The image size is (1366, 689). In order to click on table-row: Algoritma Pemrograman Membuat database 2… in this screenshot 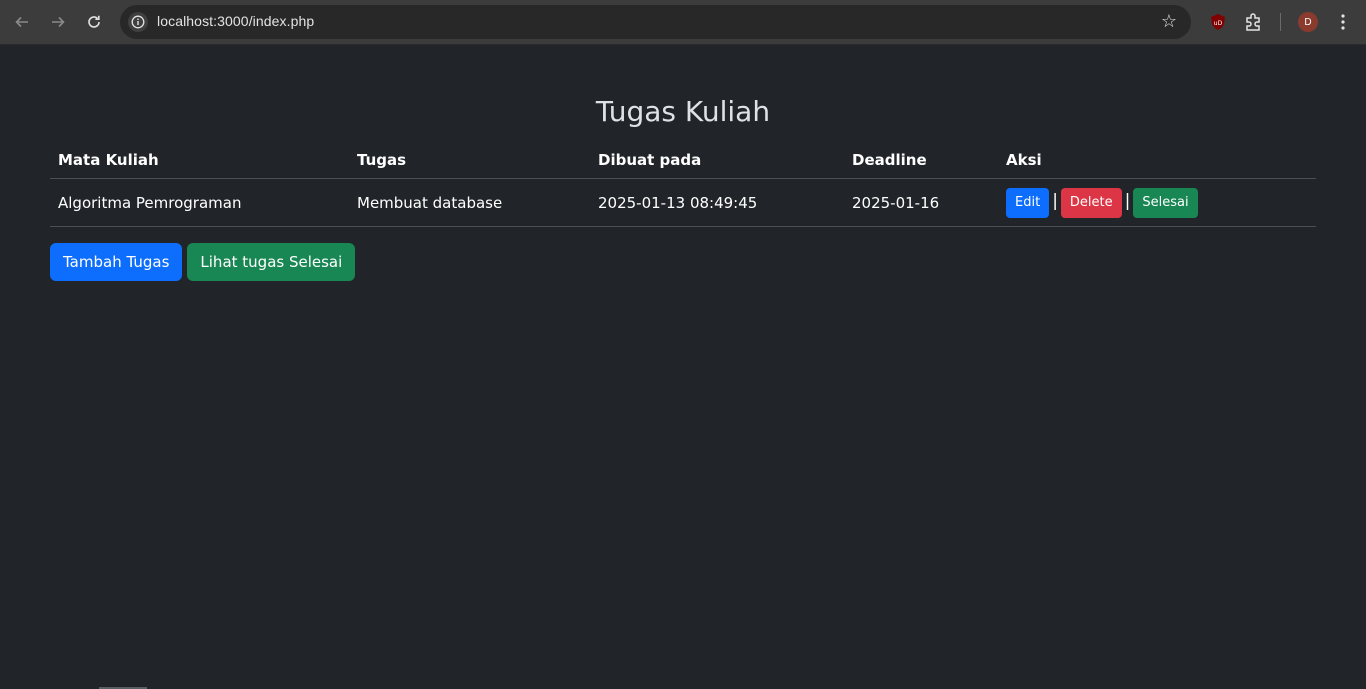, I will do `click(683, 202)`.